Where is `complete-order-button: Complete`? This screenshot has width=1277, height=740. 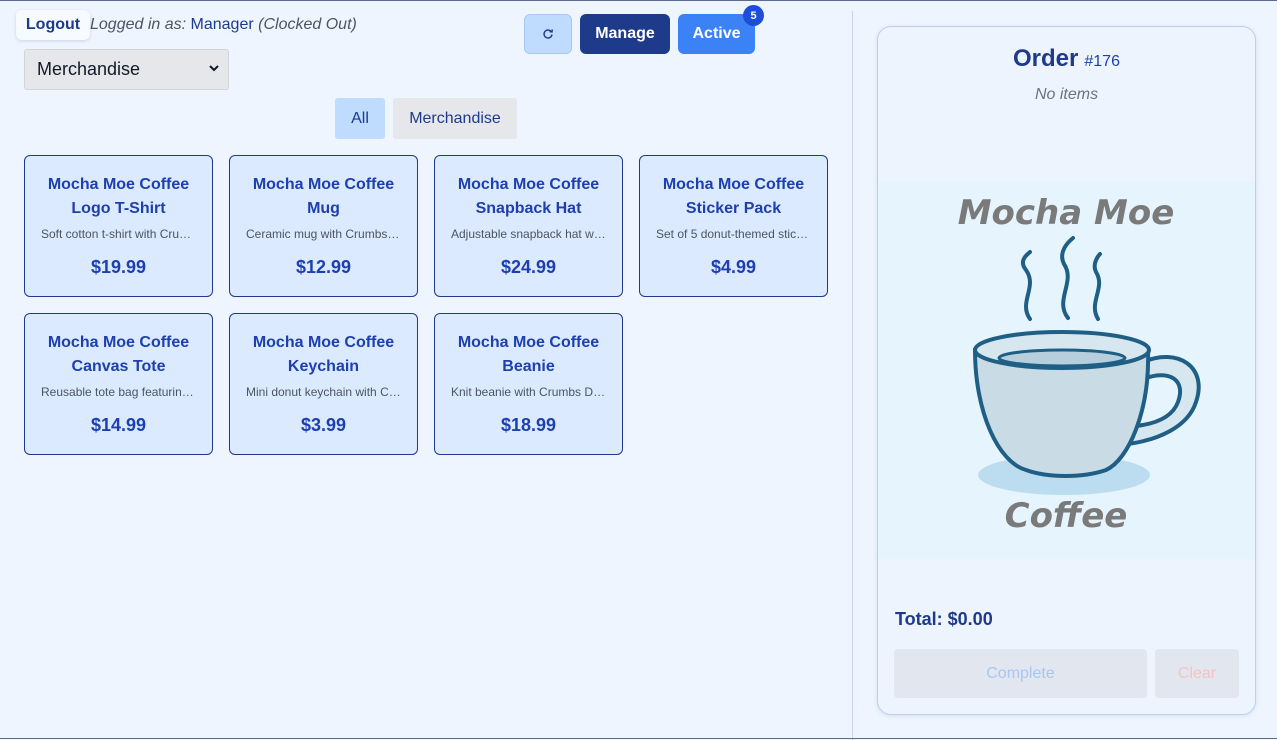
complete-order-button: Complete is located at coordinates (1020, 673).